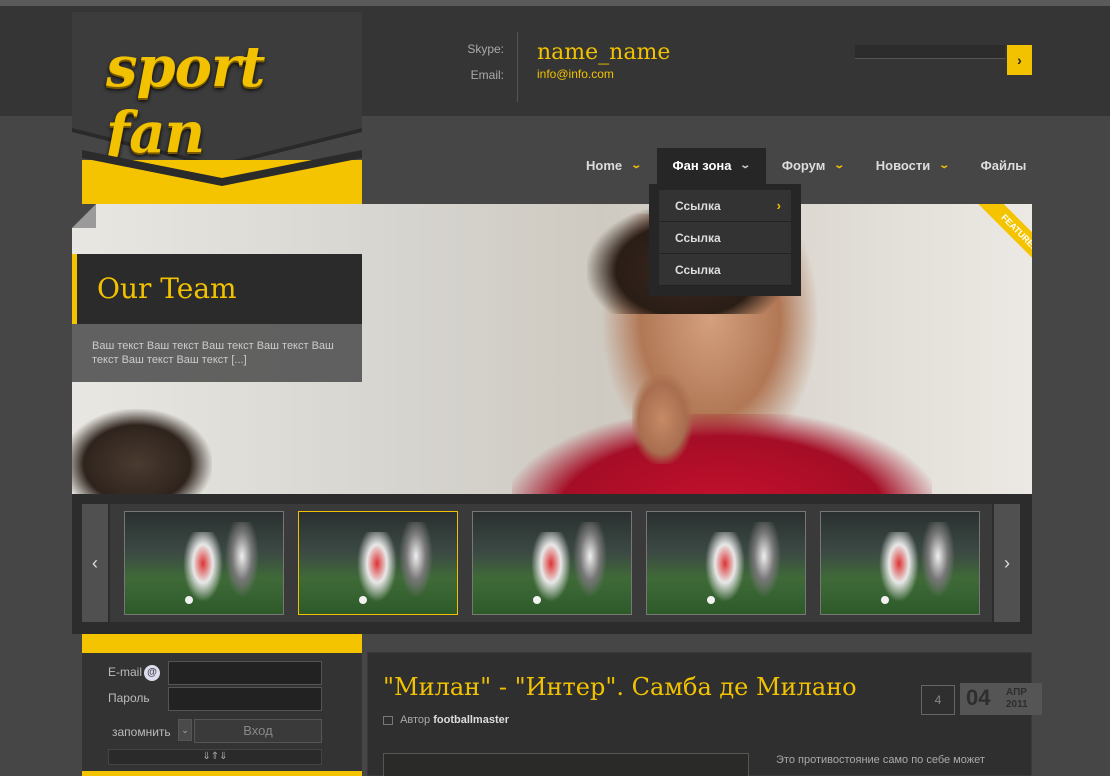 The height and width of the screenshot is (776, 1110). I want to click on featured-badge-clip: FEATURED, so click(997, 239).